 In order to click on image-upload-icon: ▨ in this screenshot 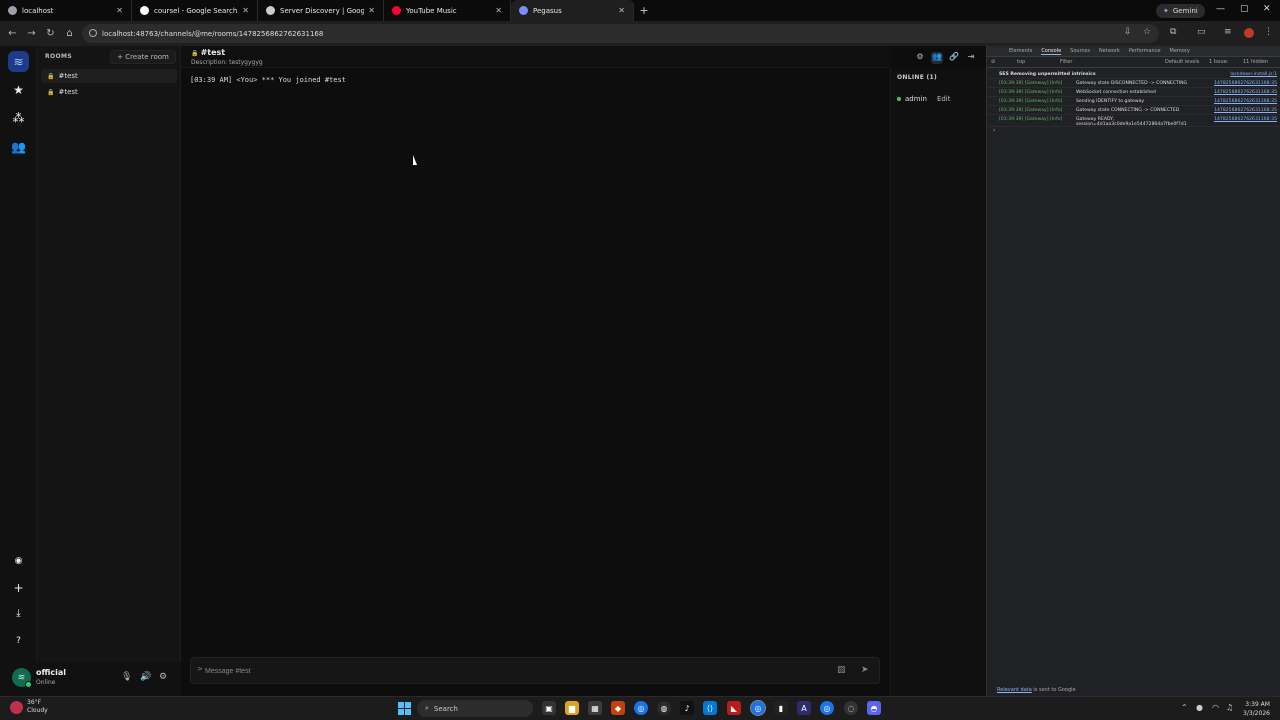, I will do `click(841, 670)`.